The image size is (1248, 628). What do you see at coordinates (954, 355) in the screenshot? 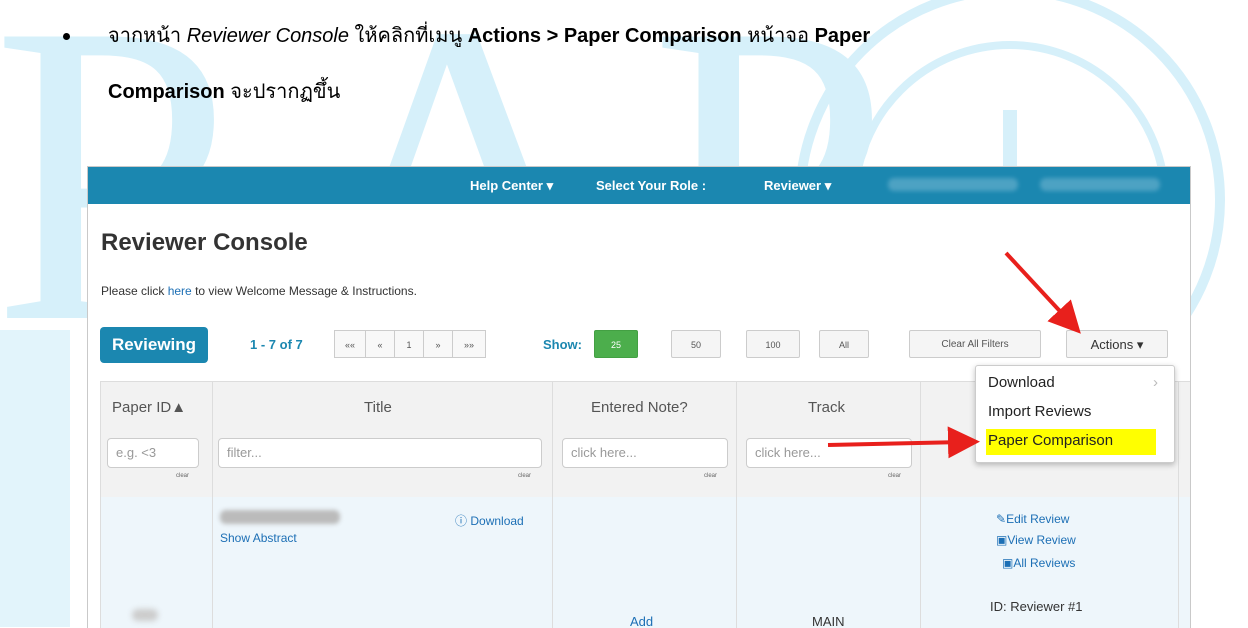
I see `annotation-arrows` at bounding box center [954, 355].